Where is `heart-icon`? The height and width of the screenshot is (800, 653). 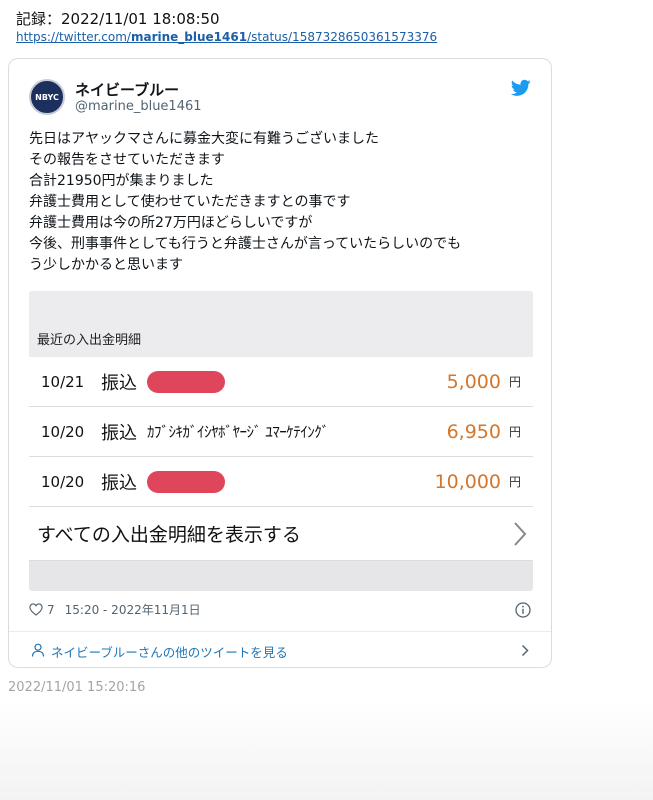 heart-icon is located at coordinates (36, 609).